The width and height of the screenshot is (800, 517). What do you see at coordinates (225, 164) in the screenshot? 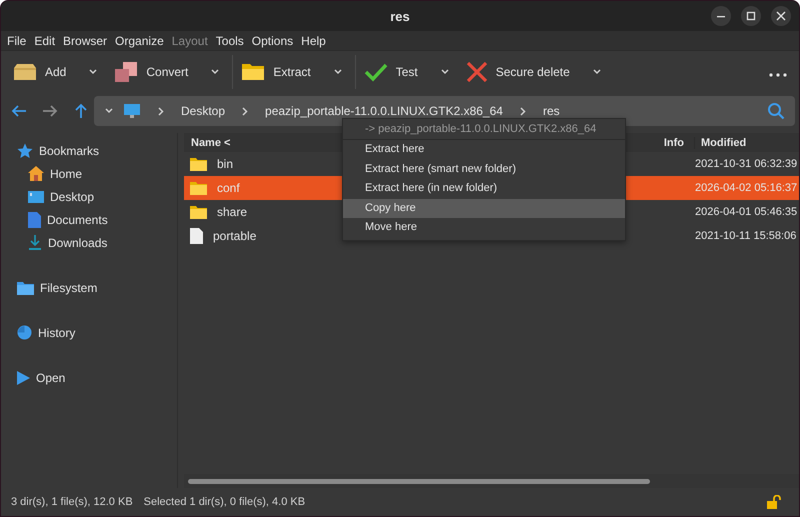
I see `file-name: bin` at bounding box center [225, 164].